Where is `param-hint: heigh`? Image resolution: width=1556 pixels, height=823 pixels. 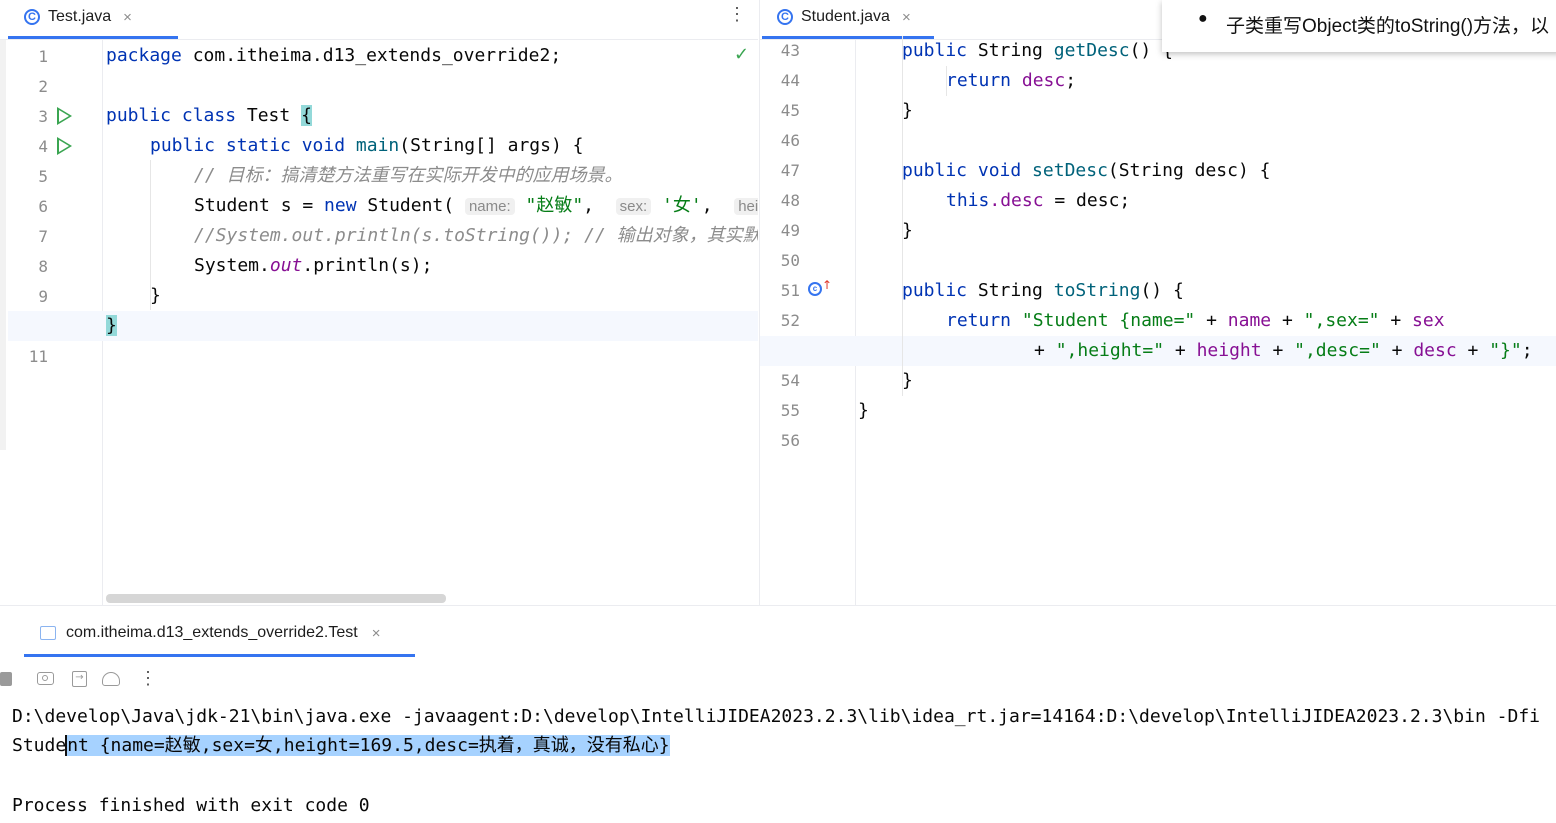
param-hint: heigh is located at coordinates (746, 206).